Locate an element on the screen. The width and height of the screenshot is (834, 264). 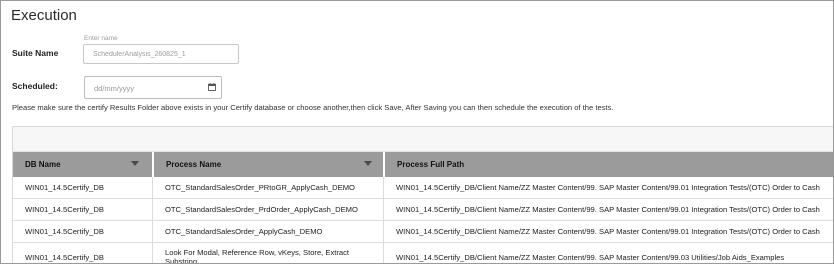
column-header-db-name: DB Name is located at coordinates (82, 164).